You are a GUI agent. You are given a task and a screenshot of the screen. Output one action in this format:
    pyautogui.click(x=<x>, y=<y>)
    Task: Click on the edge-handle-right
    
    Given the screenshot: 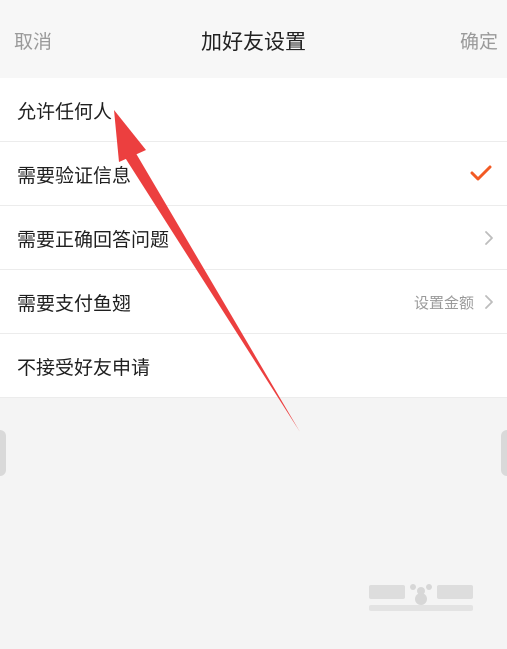 What is the action you would take?
    pyautogui.click(x=504, y=453)
    